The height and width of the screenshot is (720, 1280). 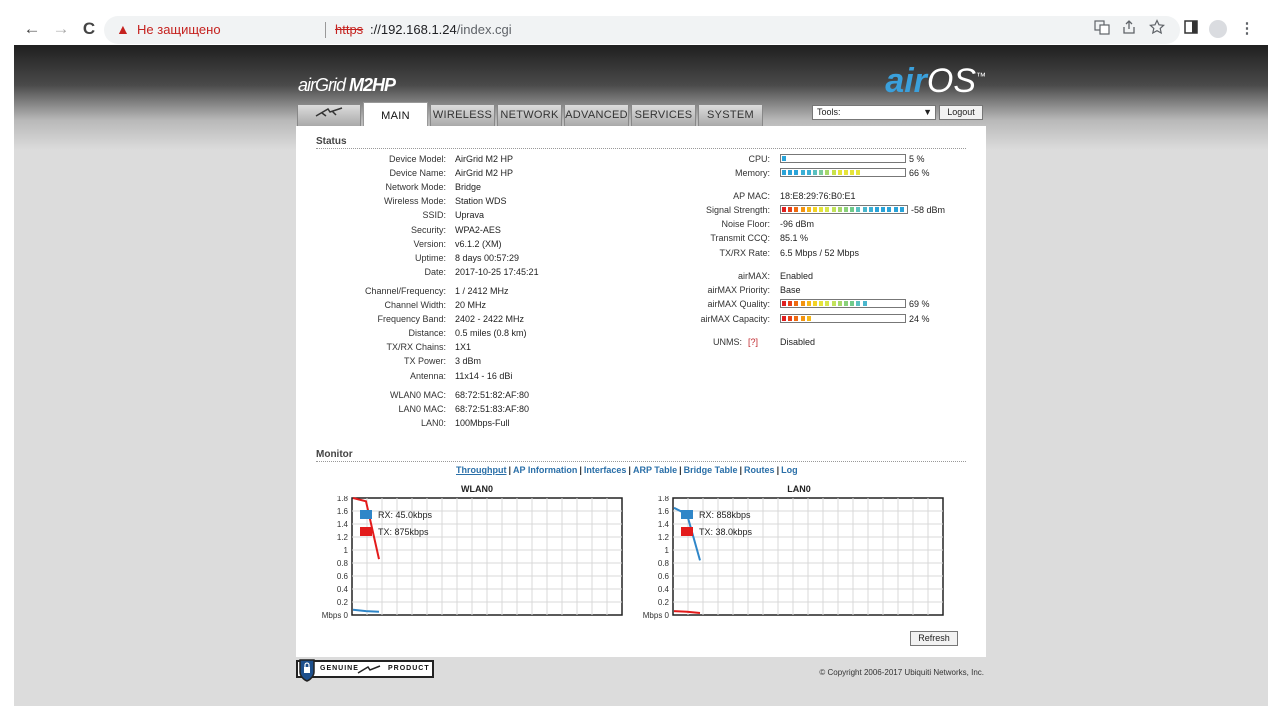 What do you see at coordinates (61, 29) in the screenshot?
I see `forward-icon: →` at bounding box center [61, 29].